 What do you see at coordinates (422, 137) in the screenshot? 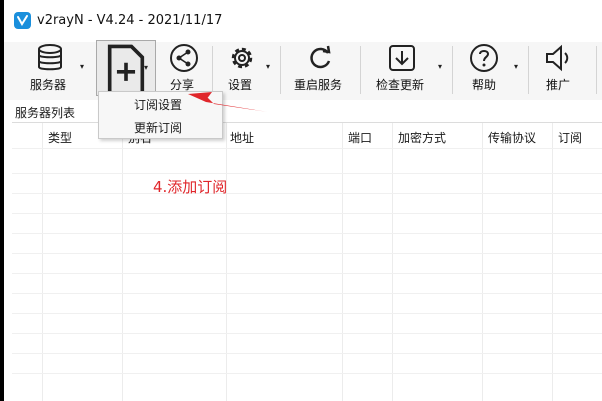
I see `column-header-encryption: 加密方式` at bounding box center [422, 137].